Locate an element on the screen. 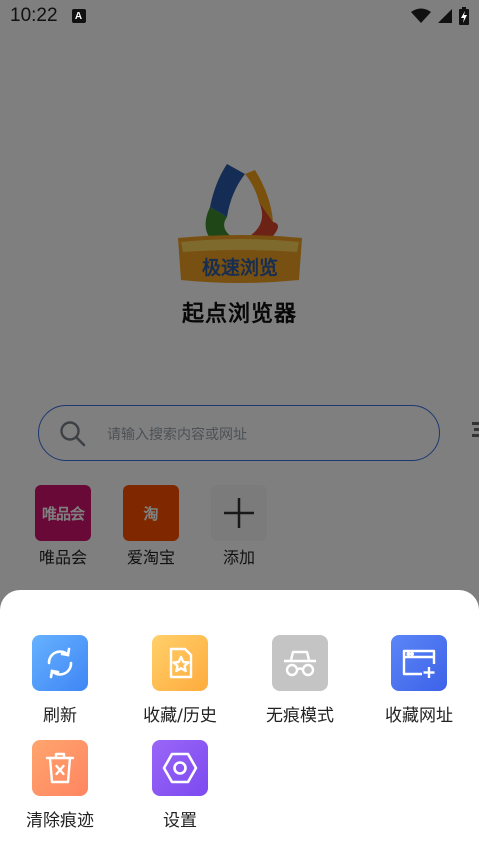 The width and height of the screenshot is (479, 851). bookmarks-history-button: 收藏/历史 is located at coordinates (180, 680).